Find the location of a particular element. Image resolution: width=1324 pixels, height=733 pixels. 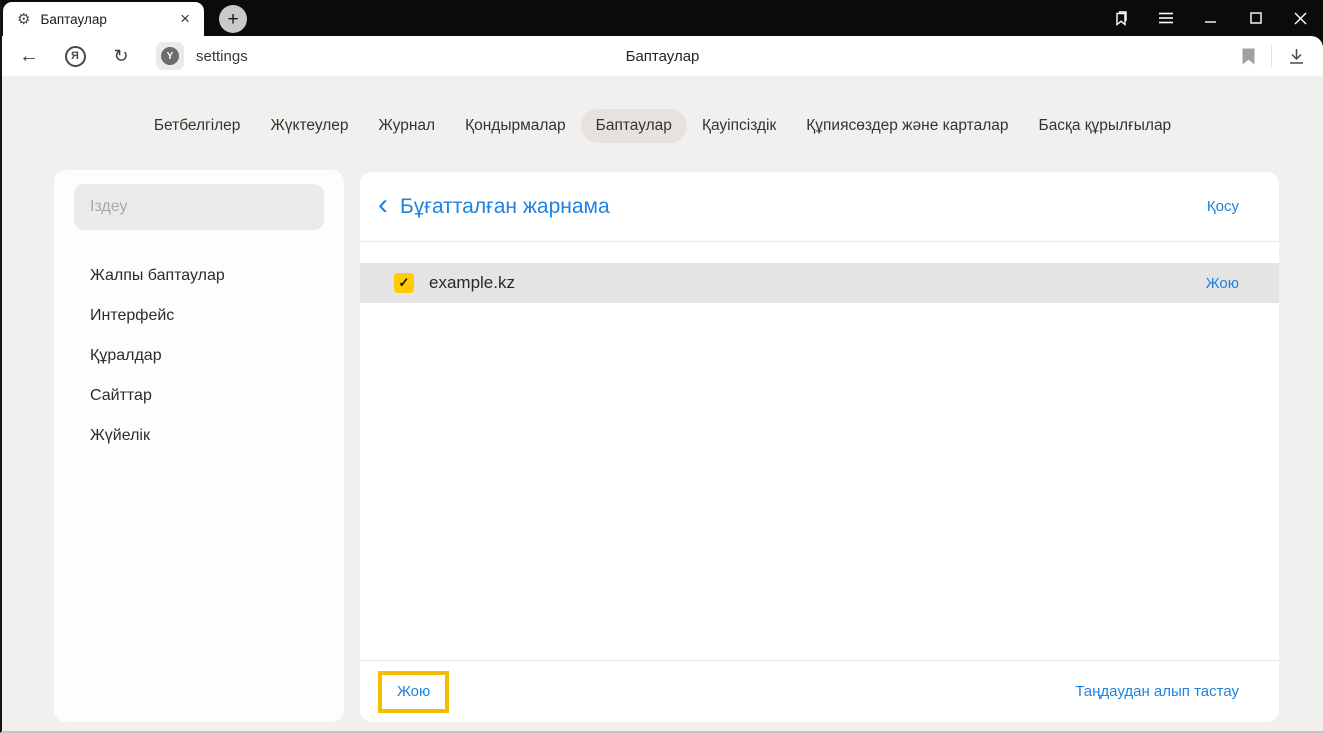

tab-passwords: Құпиясөздер және карталар is located at coordinates (907, 126).